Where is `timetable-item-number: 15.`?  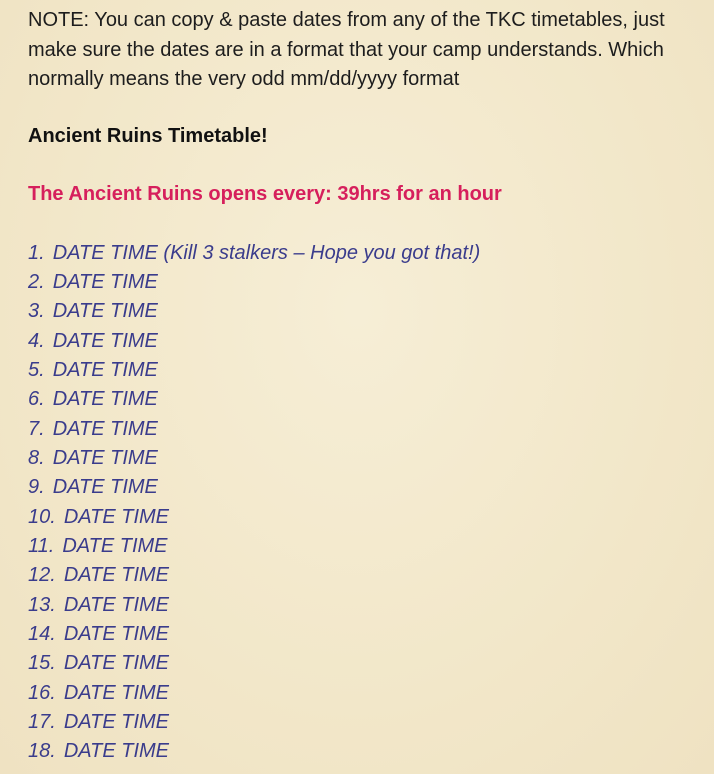 timetable-item-number: 15. is located at coordinates (42, 663).